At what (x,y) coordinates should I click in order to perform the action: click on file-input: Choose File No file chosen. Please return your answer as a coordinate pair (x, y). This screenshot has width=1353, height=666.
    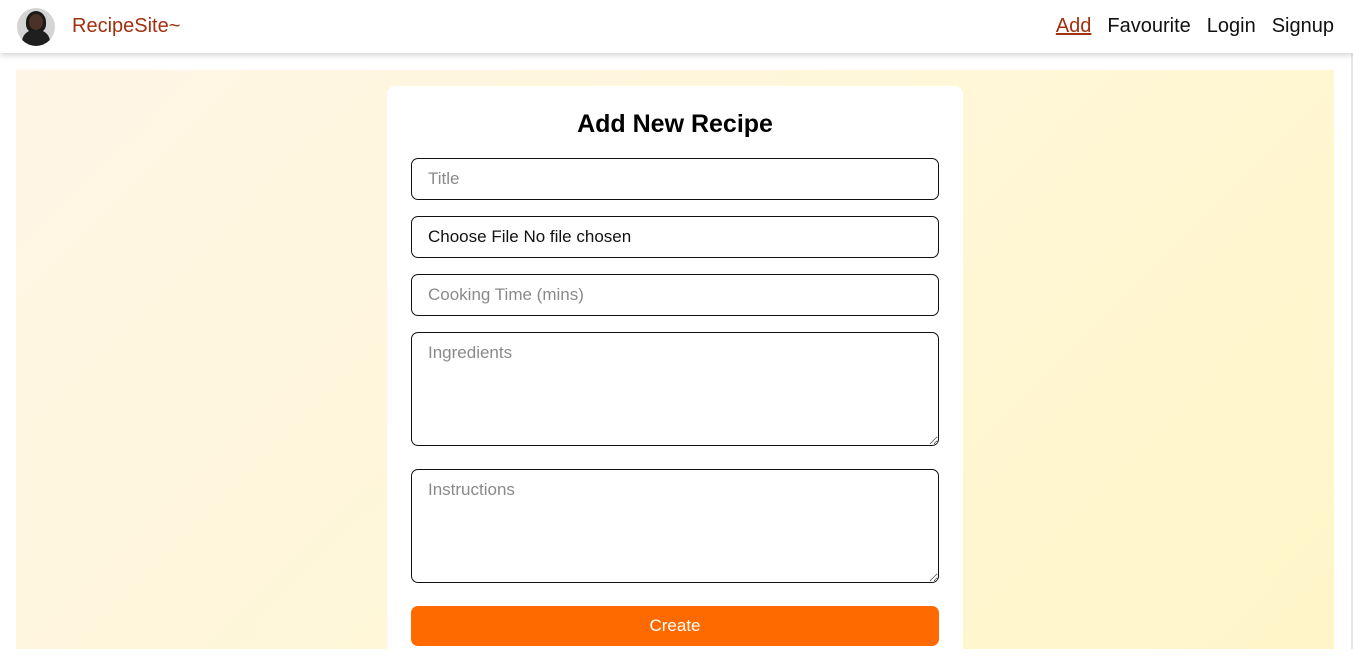
    Looking at the image, I should click on (675, 237).